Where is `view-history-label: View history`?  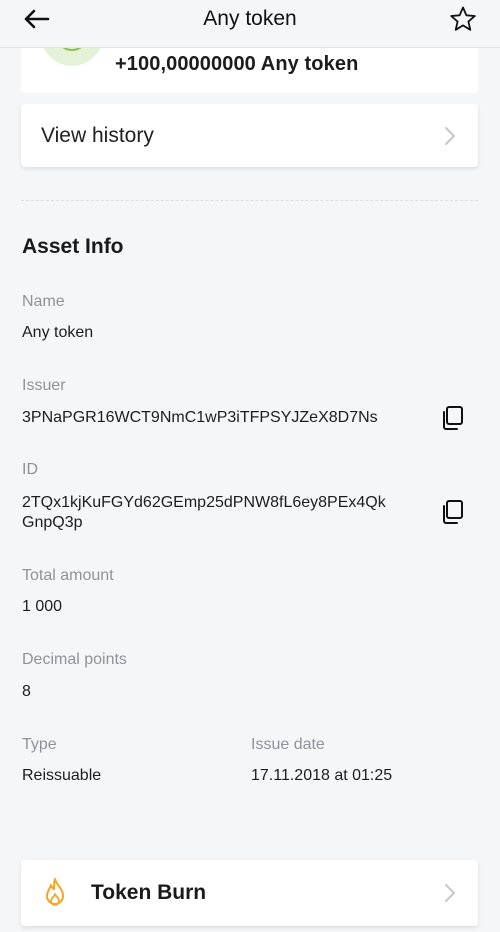
view-history-label: View history is located at coordinates (97, 135).